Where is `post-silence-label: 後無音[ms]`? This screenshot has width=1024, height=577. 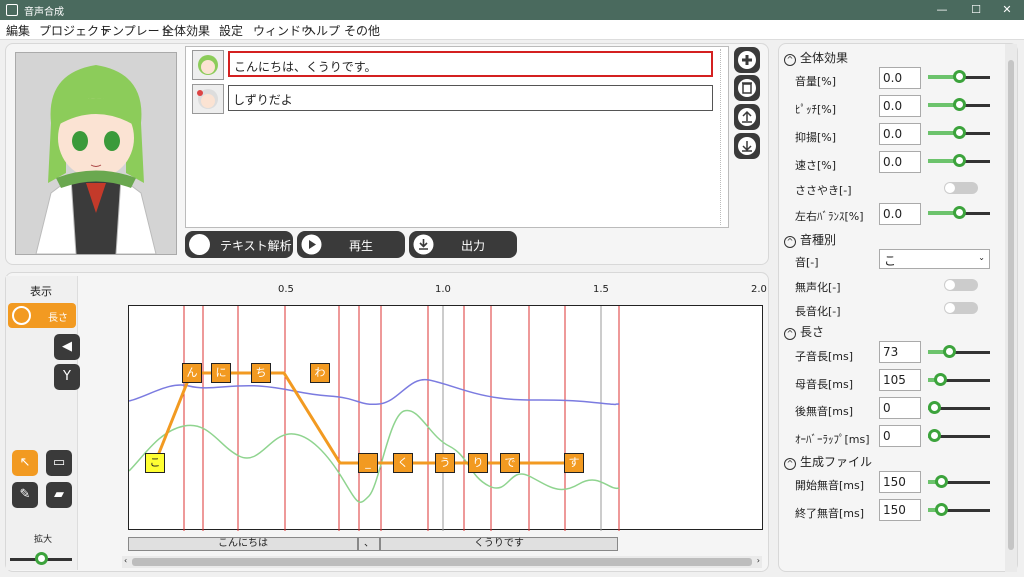
post-silence-label: 後無音[ms] is located at coordinates (824, 411).